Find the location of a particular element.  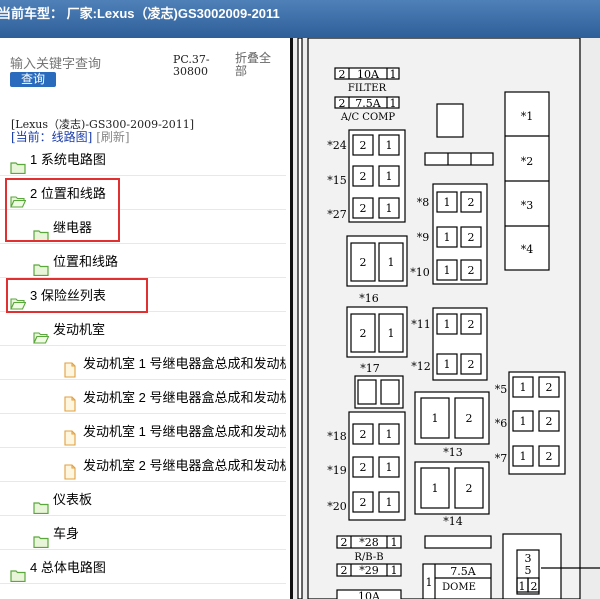

relay-id: *15 is located at coordinates (337, 180).